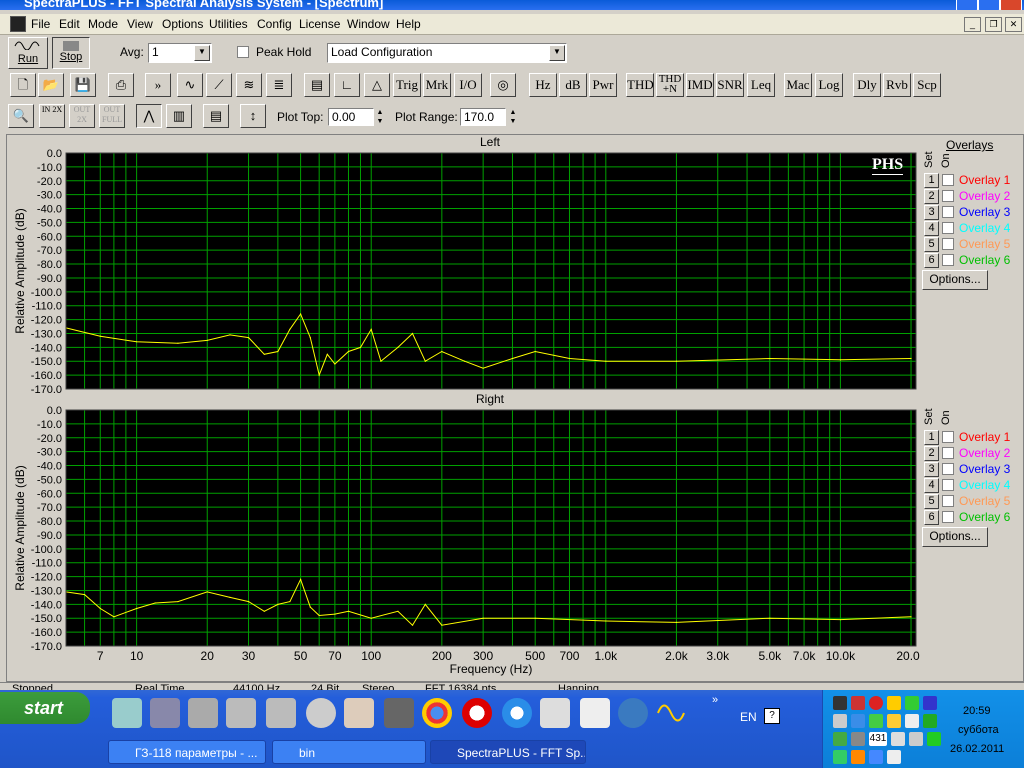 This screenshot has width=1024, height=768. I want to click on trig-button: Trig, so click(407, 85).